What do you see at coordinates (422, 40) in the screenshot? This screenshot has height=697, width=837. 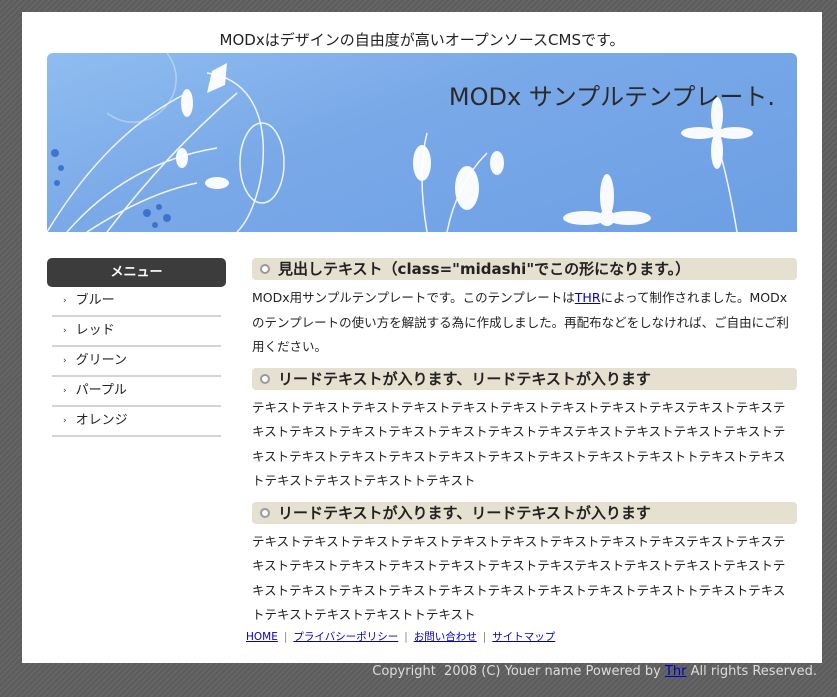 I see `site-tagline: MODxはデザインの自由度が高いオープンソースCMSです。` at bounding box center [422, 40].